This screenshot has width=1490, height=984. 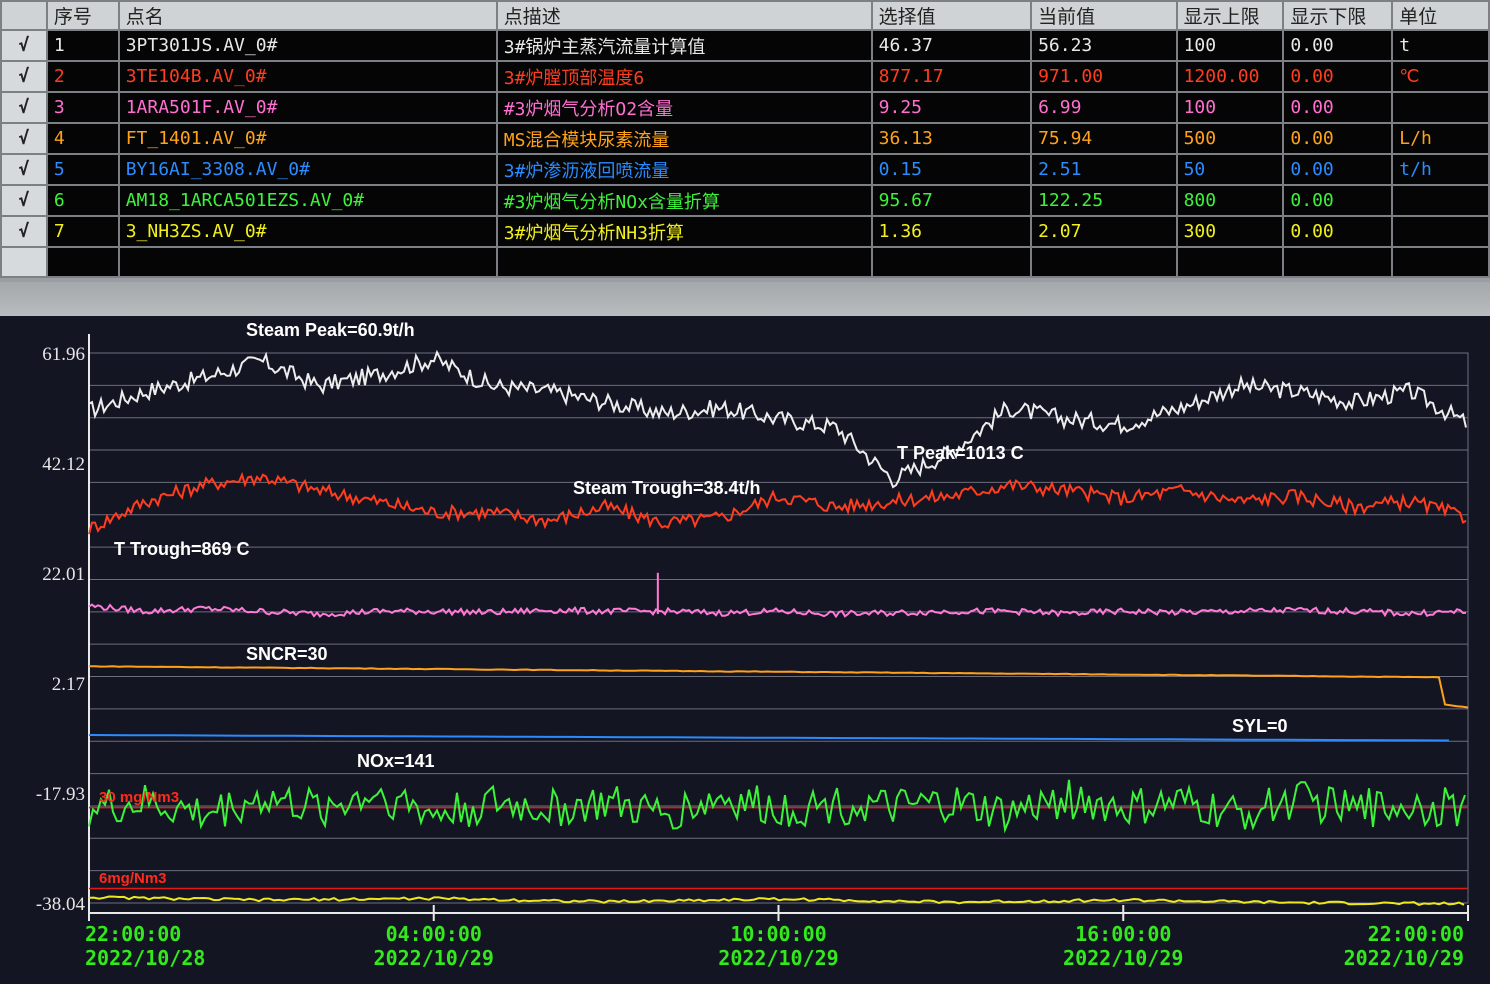 I want to click on point-description: 3#炉膛顶部温度6, so click(x=684, y=76).